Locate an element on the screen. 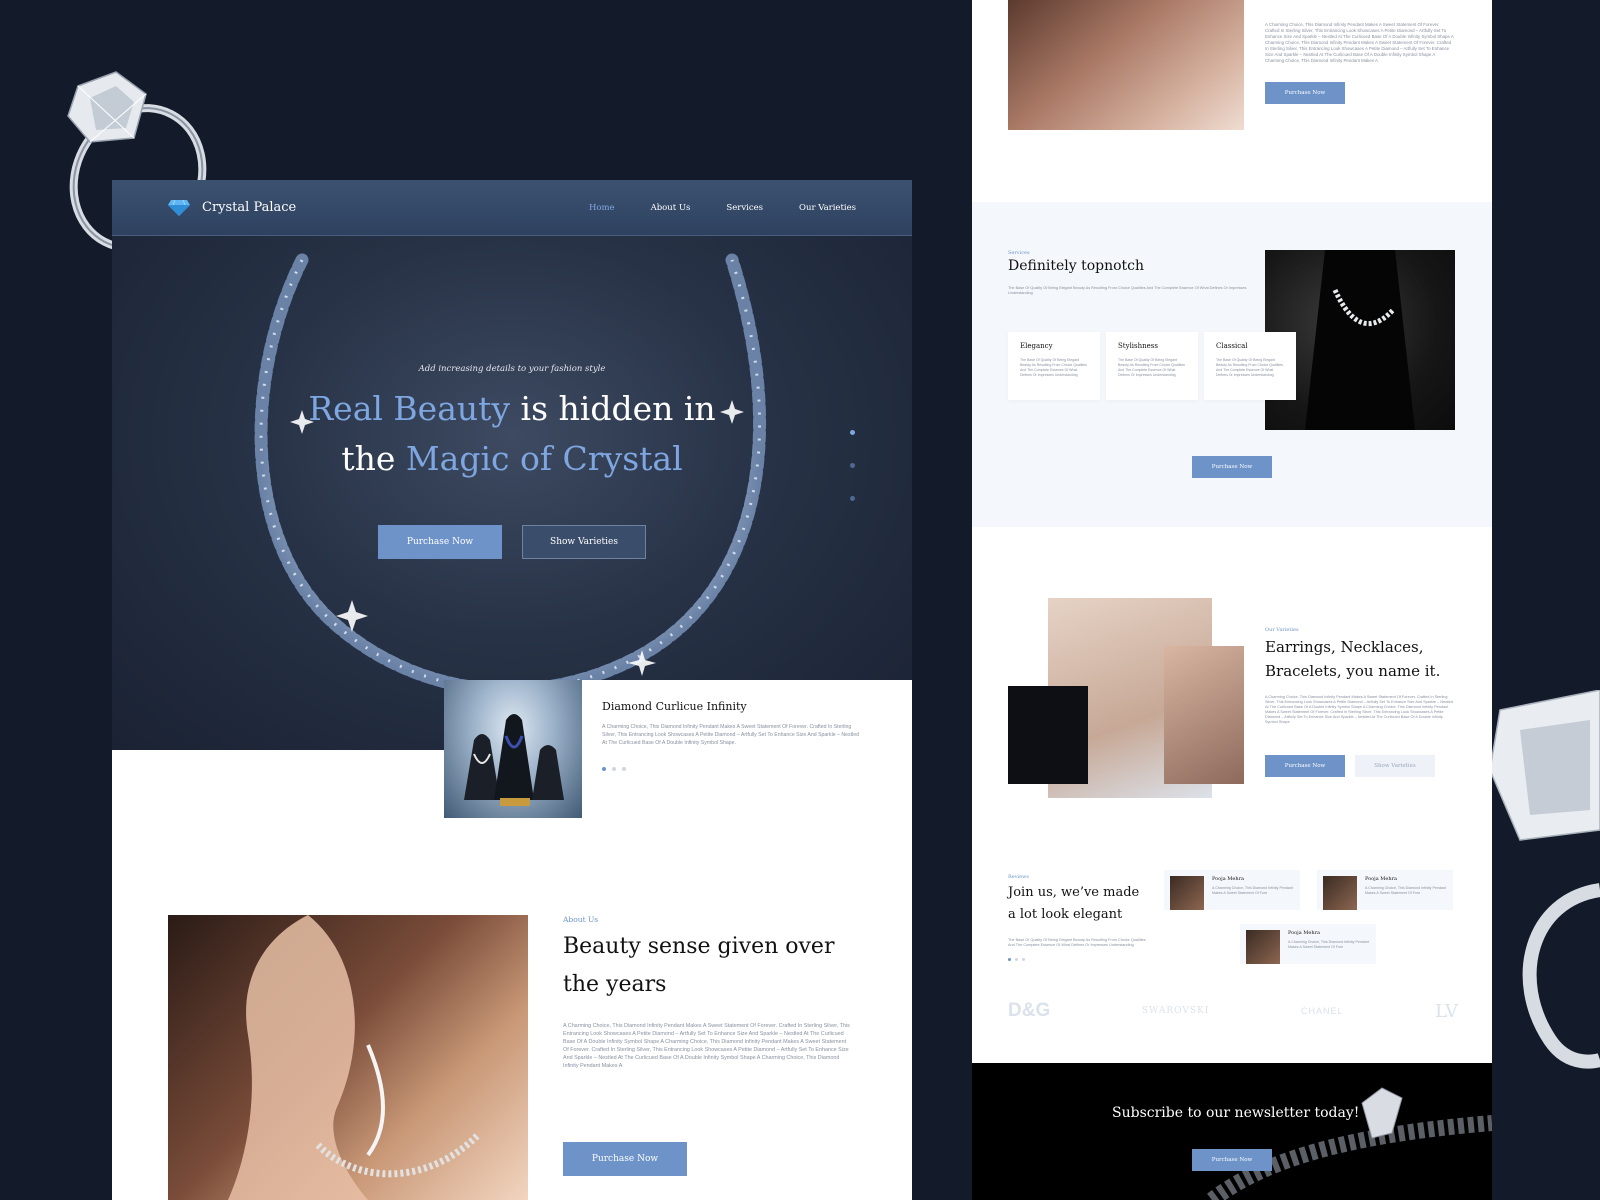  purchase-now-button-small: Purchase Now is located at coordinates (1305, 93).